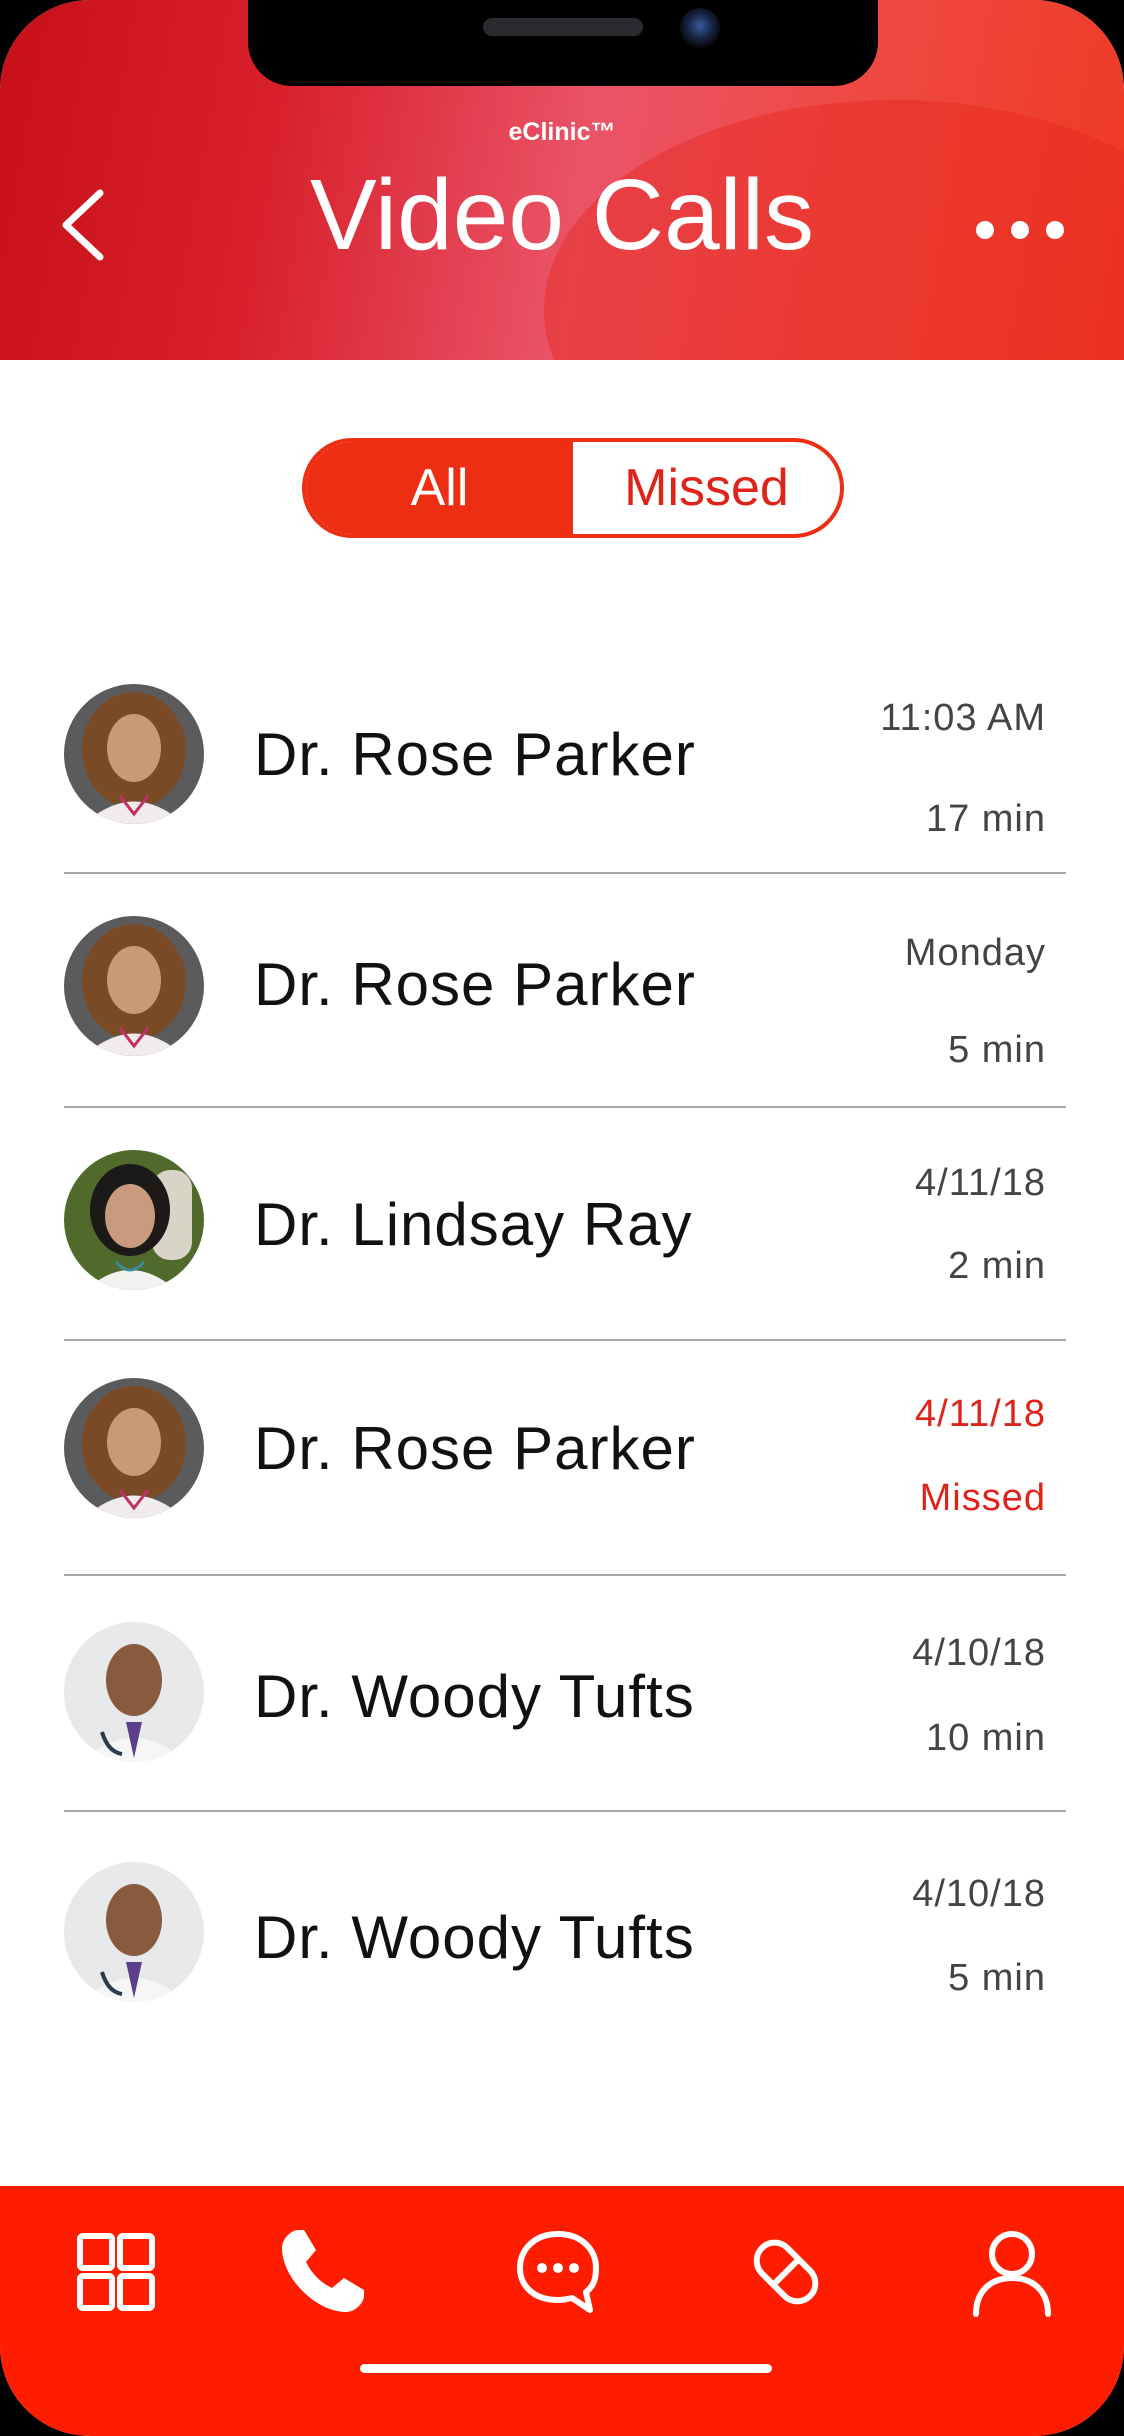 The height and width of the screenshot is (2436, 1124). I want to click on tab-messages, so click(558, 2272).